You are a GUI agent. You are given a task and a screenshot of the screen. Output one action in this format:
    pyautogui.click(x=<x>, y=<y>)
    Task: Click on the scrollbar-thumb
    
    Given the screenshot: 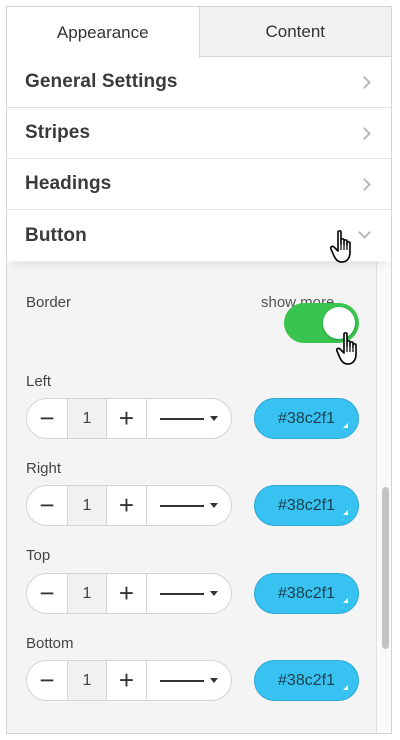 What is the action you would take?
    pyautogui.click(x=385, y=568)
    